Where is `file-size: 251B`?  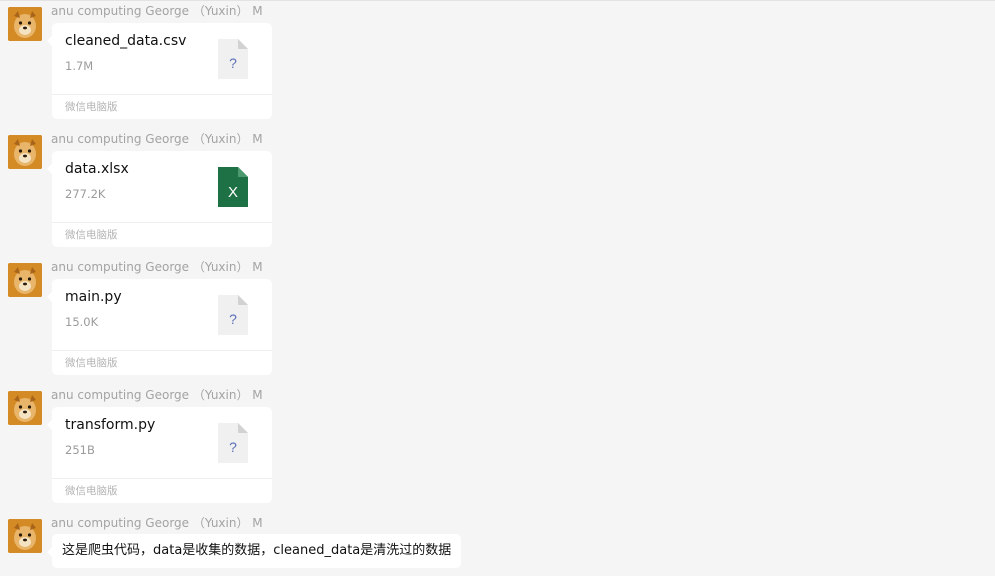
file-size: 251B is located at coordinates (80, 450).